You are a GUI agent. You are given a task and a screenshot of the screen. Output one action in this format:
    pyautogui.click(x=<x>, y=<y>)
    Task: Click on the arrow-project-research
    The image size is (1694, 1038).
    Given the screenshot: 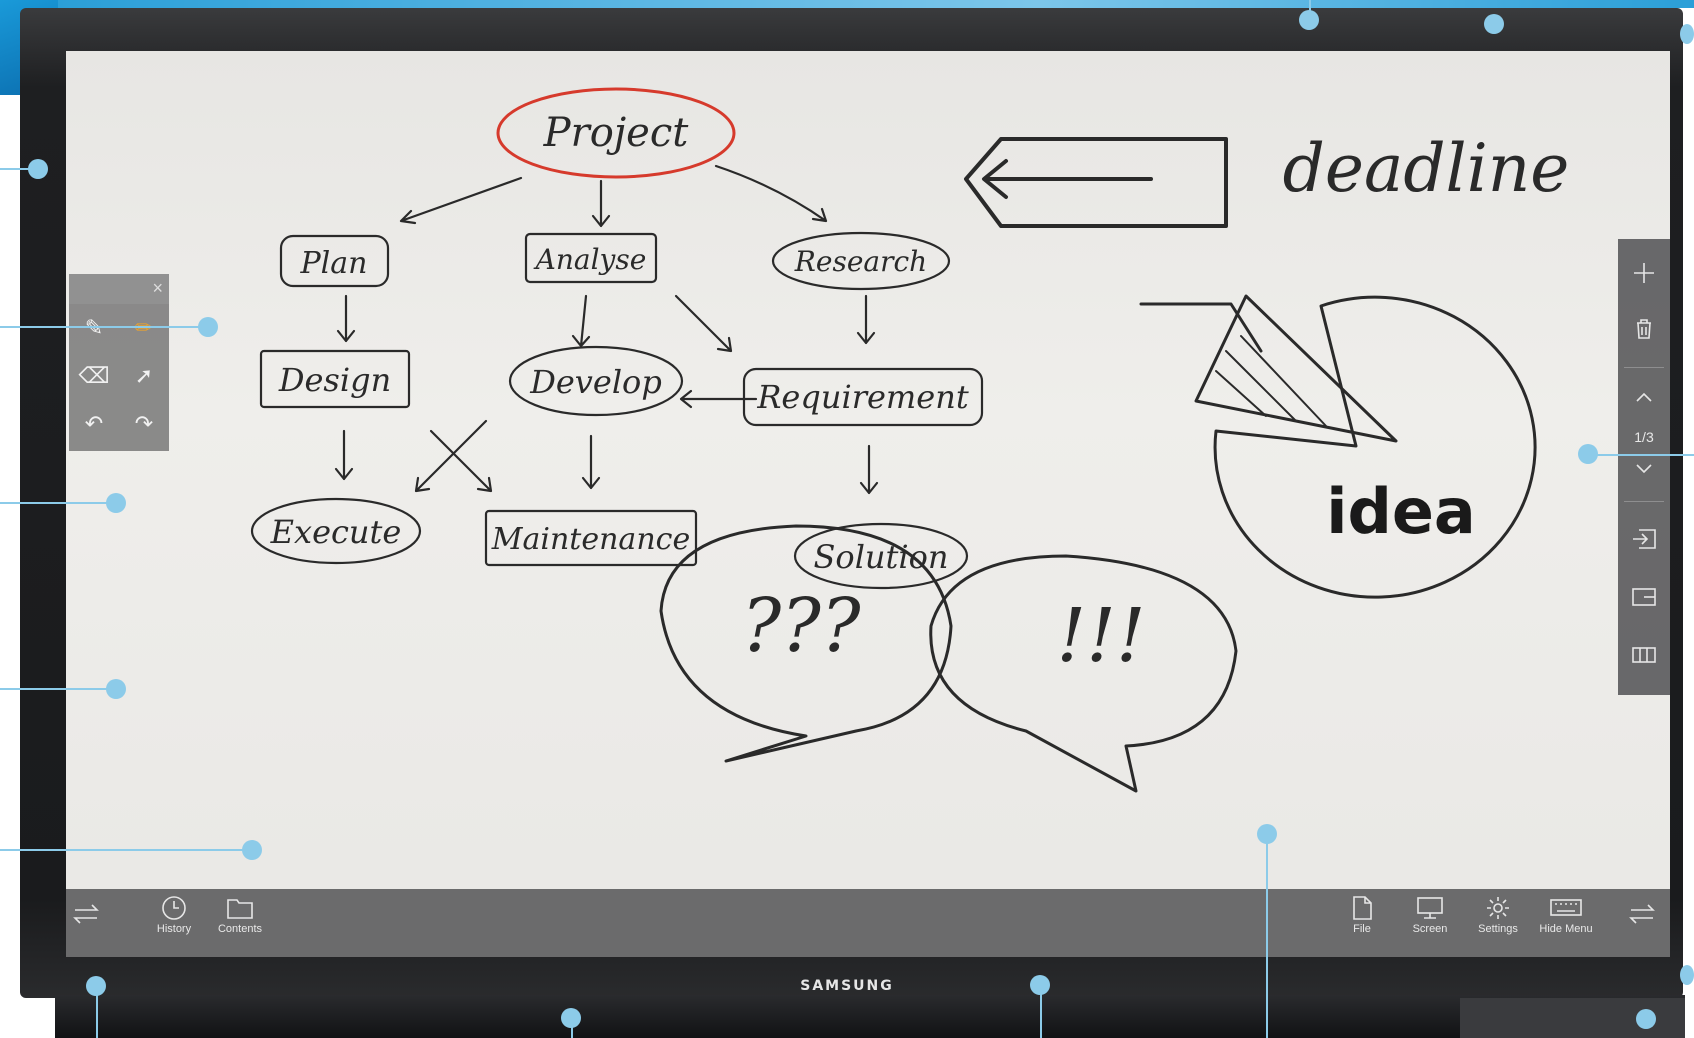 What is the action you would take?
    pyautogui.click(x=771, y=193)
    